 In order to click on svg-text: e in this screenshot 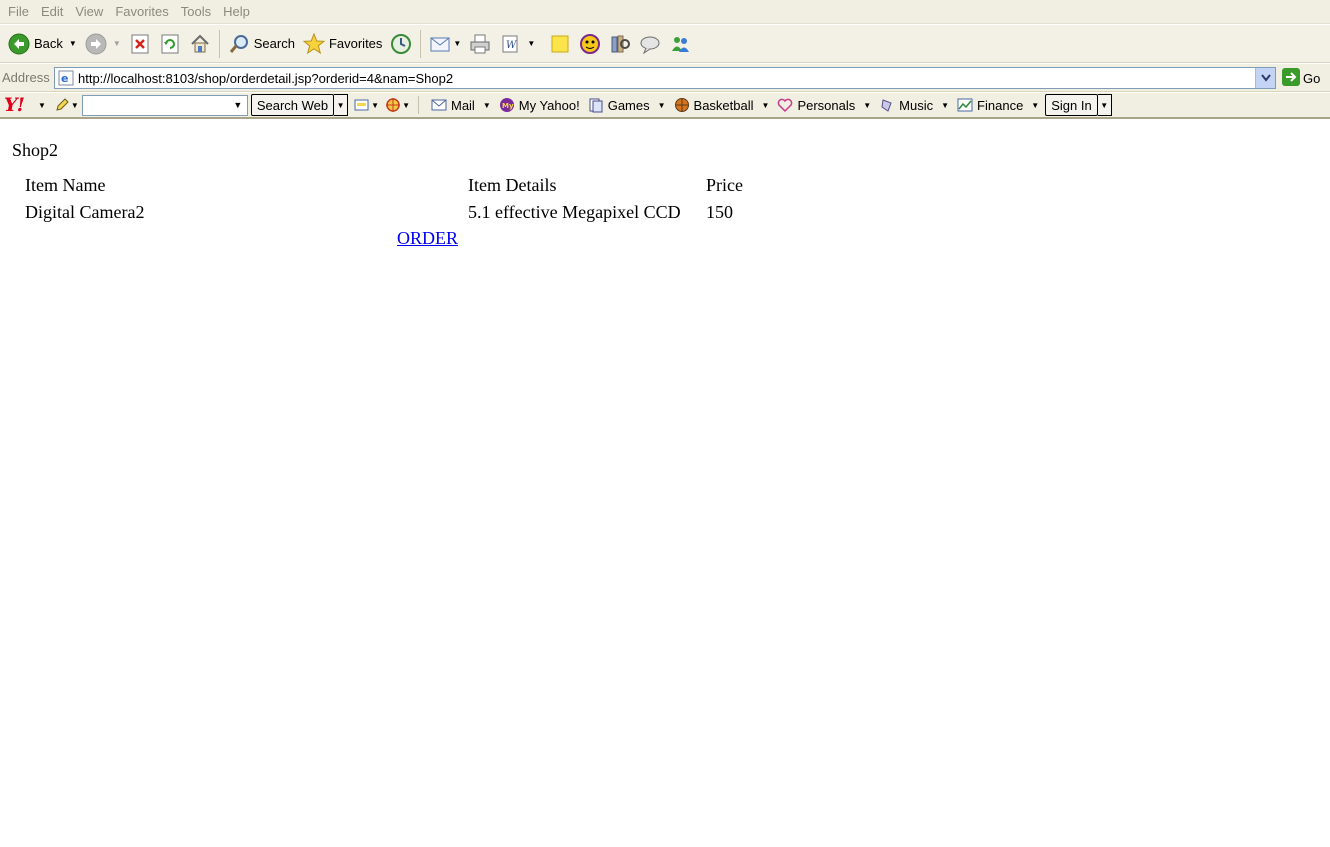, I will do `click(64, 78)`.